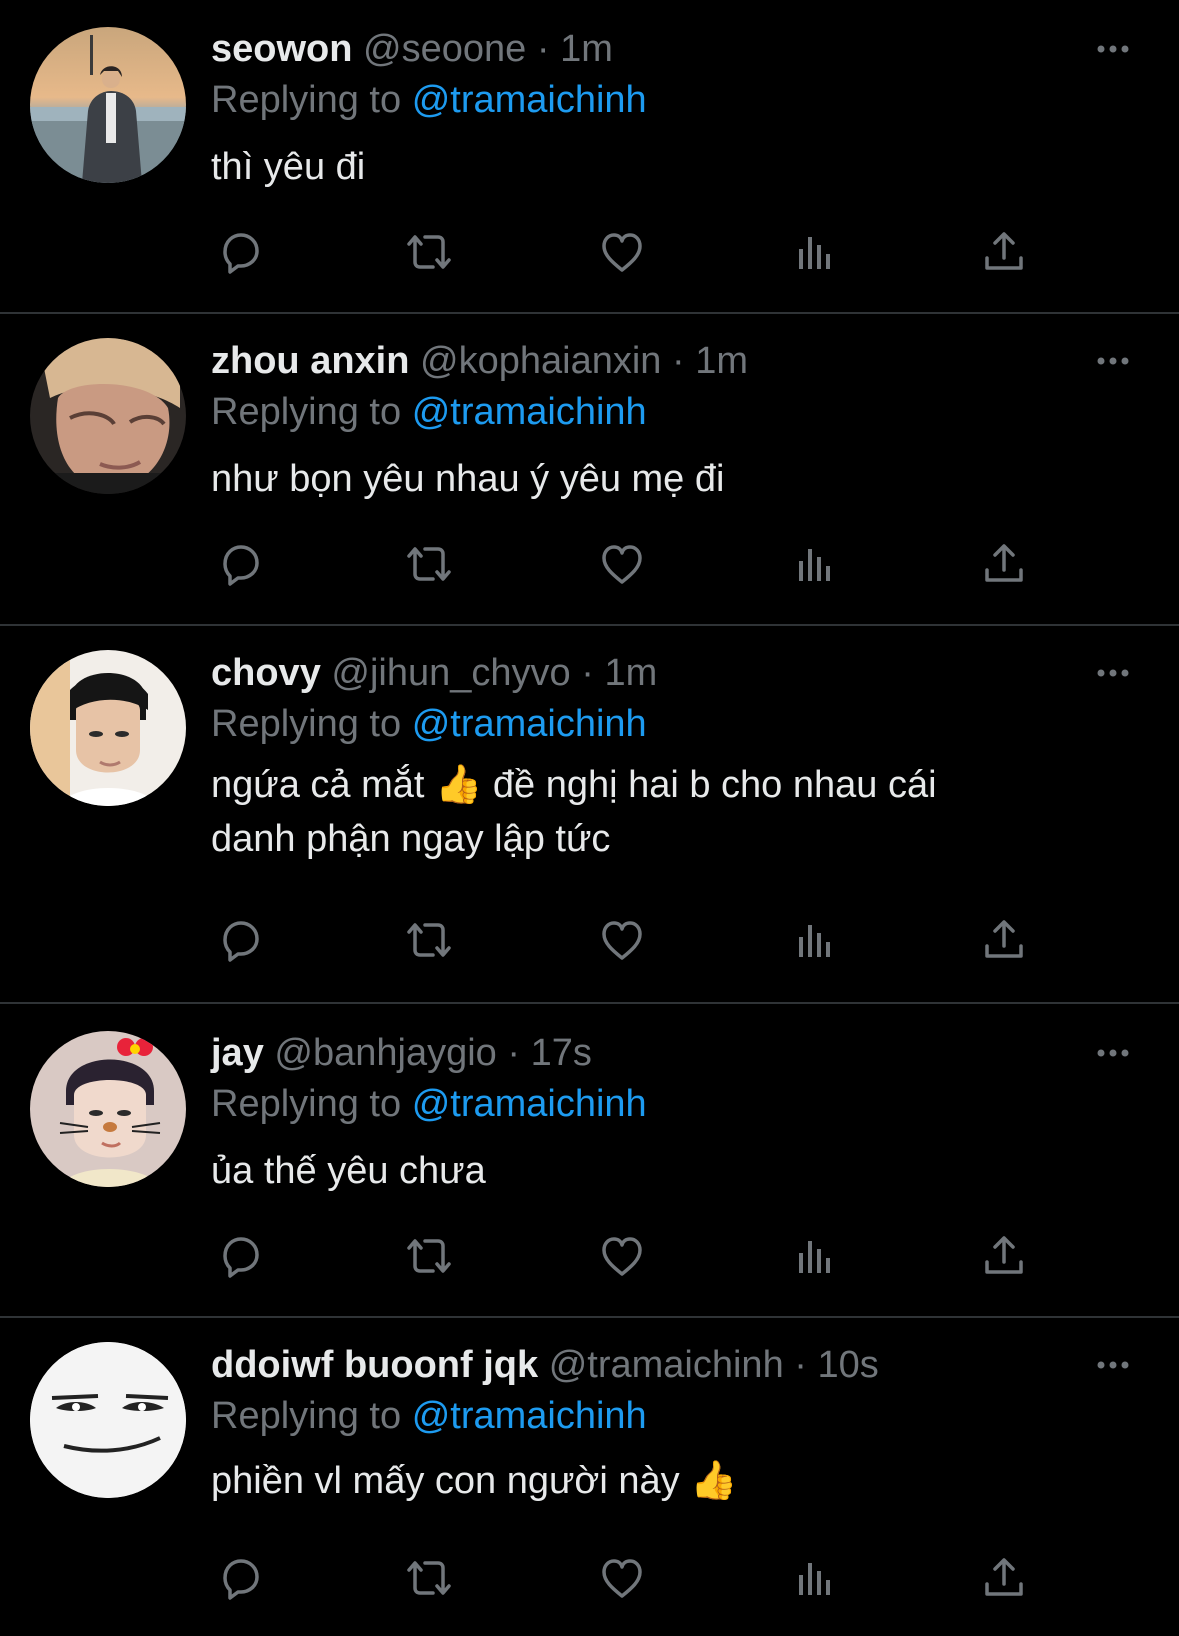 The height and width of the screenshot is (1636, 1179). What do you see at coordinates (545, 1365) in the screenshot?
I see `reply-header: ddoiwf buoonf jqk @tramaichinh · 10s` at bounding box center [545, 1365].